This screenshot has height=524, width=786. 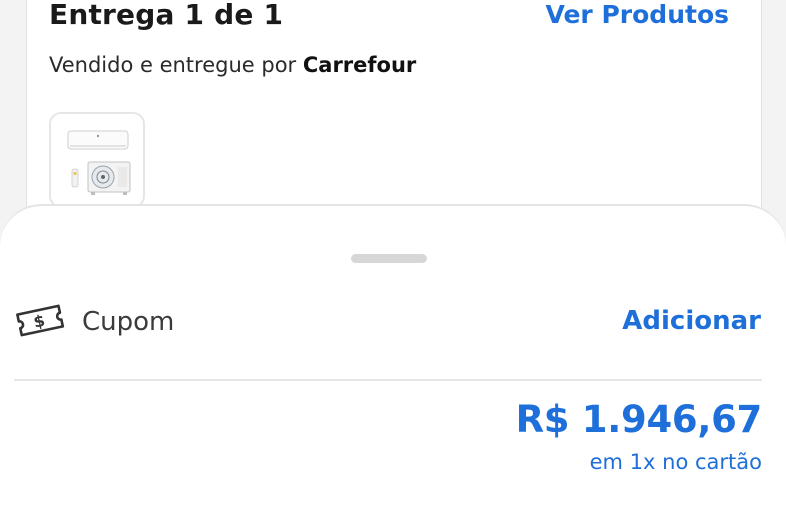 What do you see at coordinates (691, 321) in the screenshot?
I see `add-coupon-button: Adicionar` at bounding box center [691, 321].